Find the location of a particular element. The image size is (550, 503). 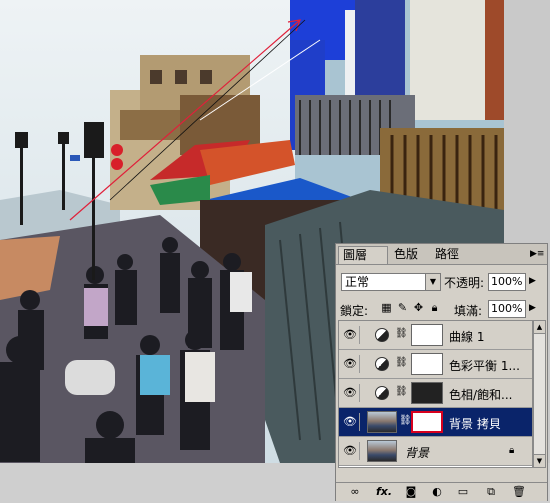

link-icon: ∞ is located at coordinates (355, 492).